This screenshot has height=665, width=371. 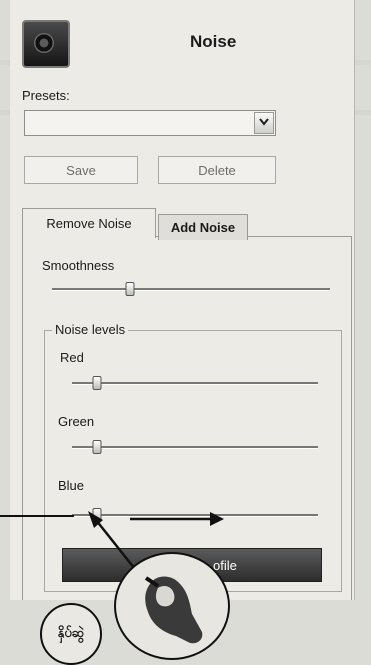 What do you see at coordinates (81, 170) in the screenshot?
I see `save-button: Save` at bounding box center [81, 170].